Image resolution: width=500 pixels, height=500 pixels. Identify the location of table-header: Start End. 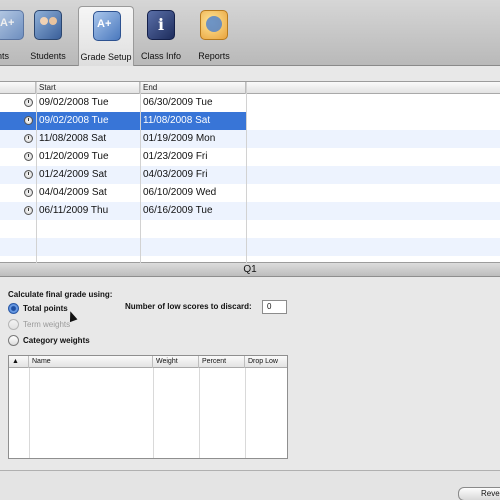
(250, 88).